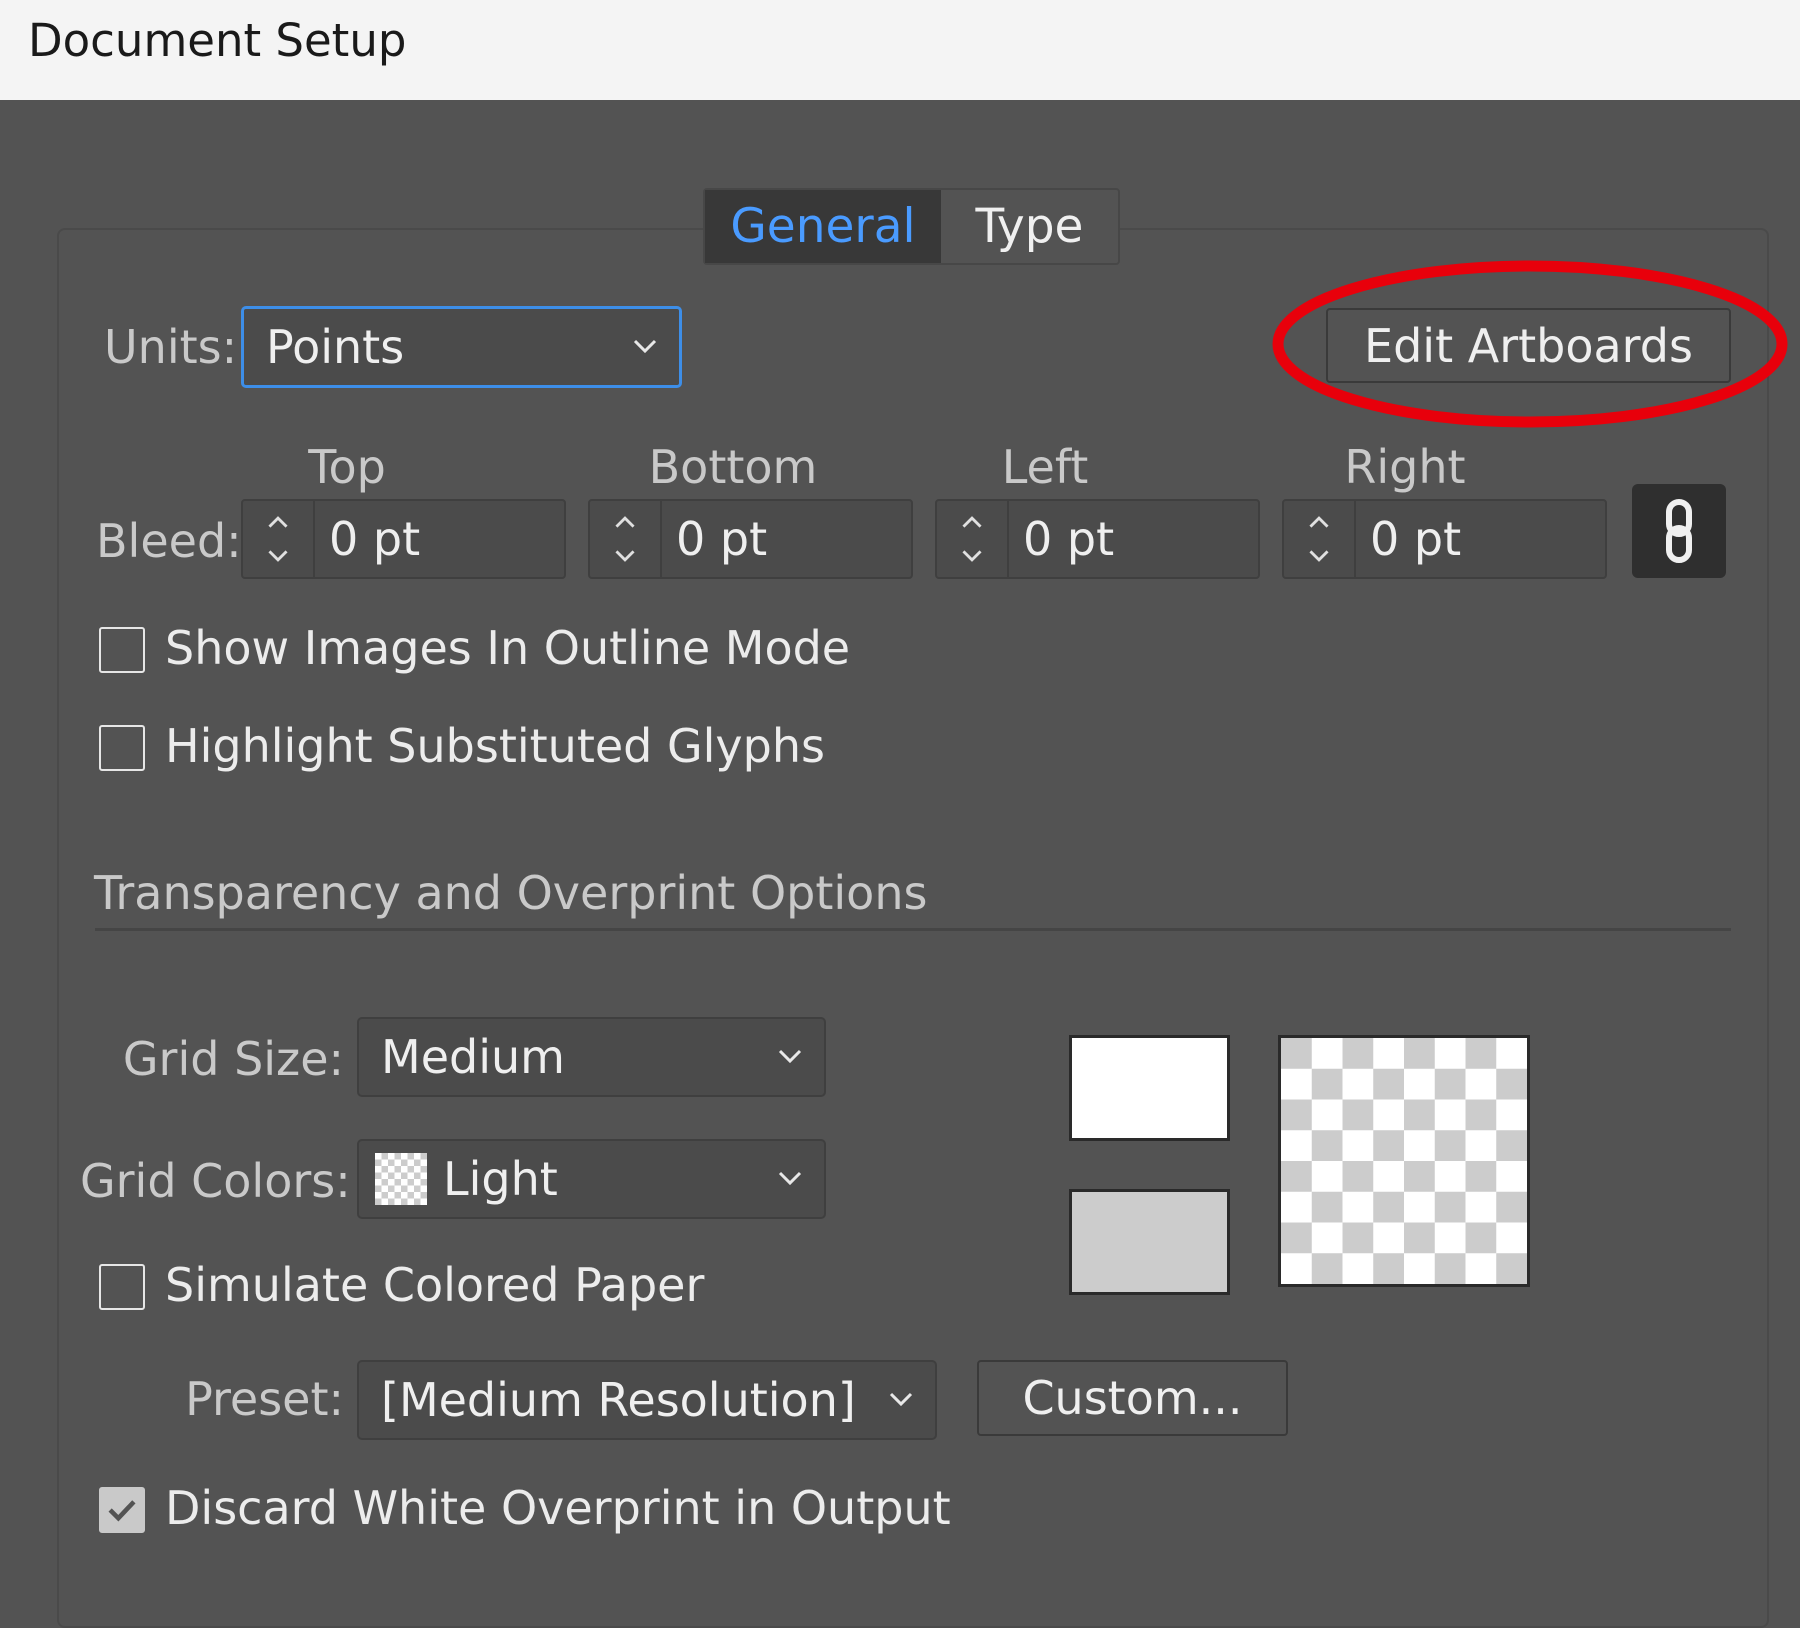 The width and height of the screenshot is (1800, 1628). I want to click on highlight-glyphs-label: Highlight Substituted Glyphs, so click(495, 746).